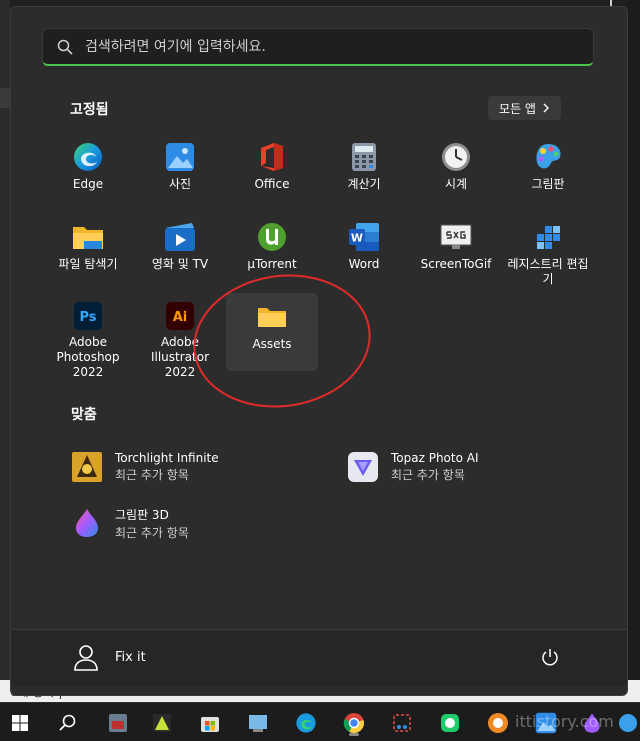 The height and width of the screenshot is (741, 640). Describe the element at coordinates (87, 523) in the screenshot. I see `paint3d-icon` at that location.